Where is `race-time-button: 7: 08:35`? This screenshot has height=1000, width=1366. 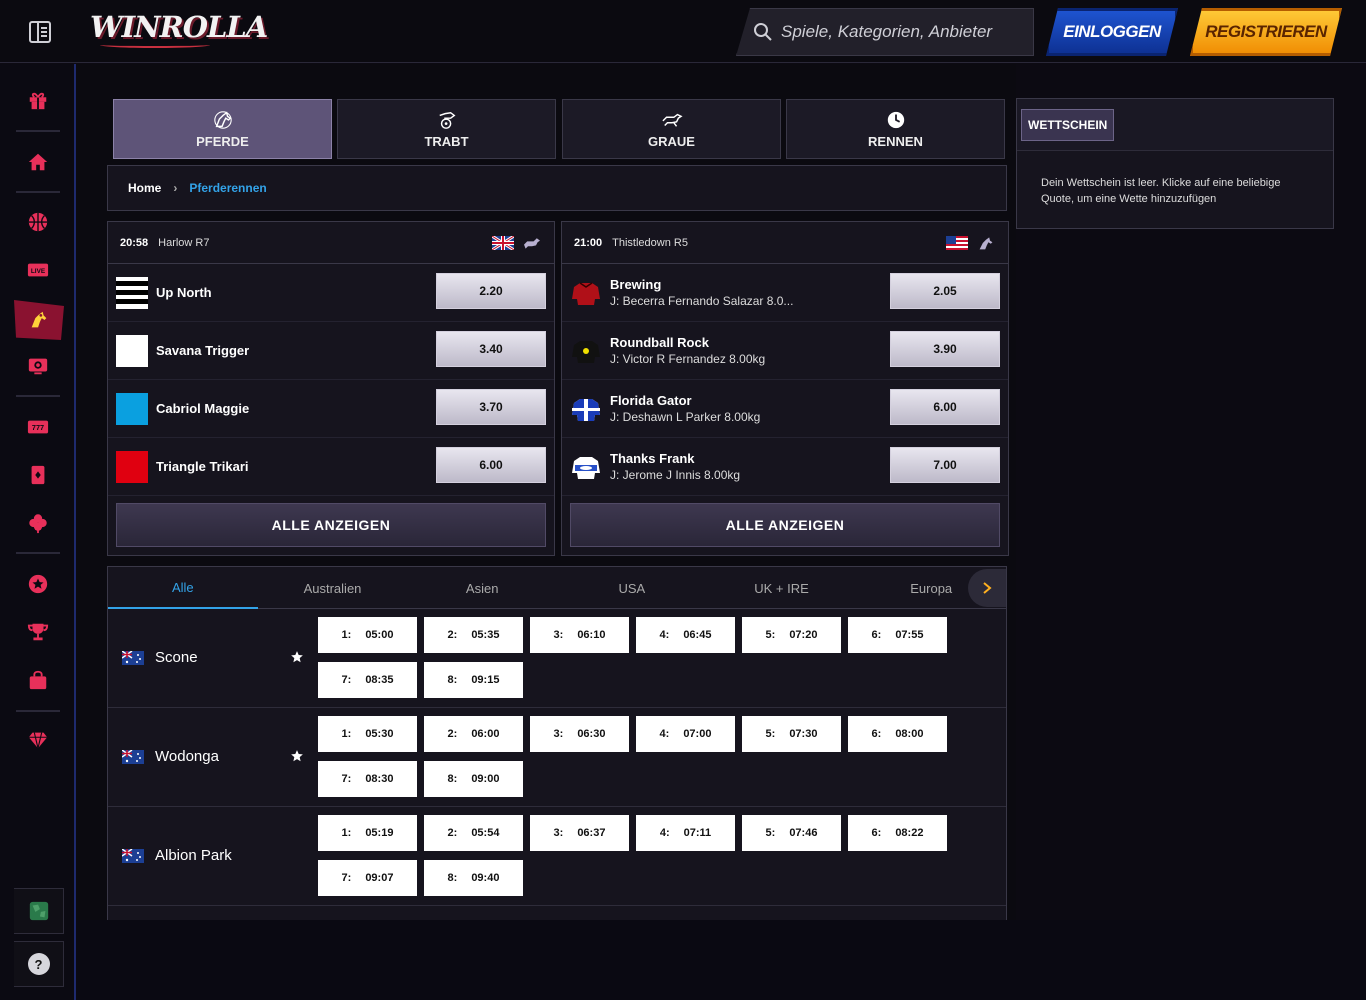
race-time-button: 7: 08:35 is located at coordinates (367, 680).